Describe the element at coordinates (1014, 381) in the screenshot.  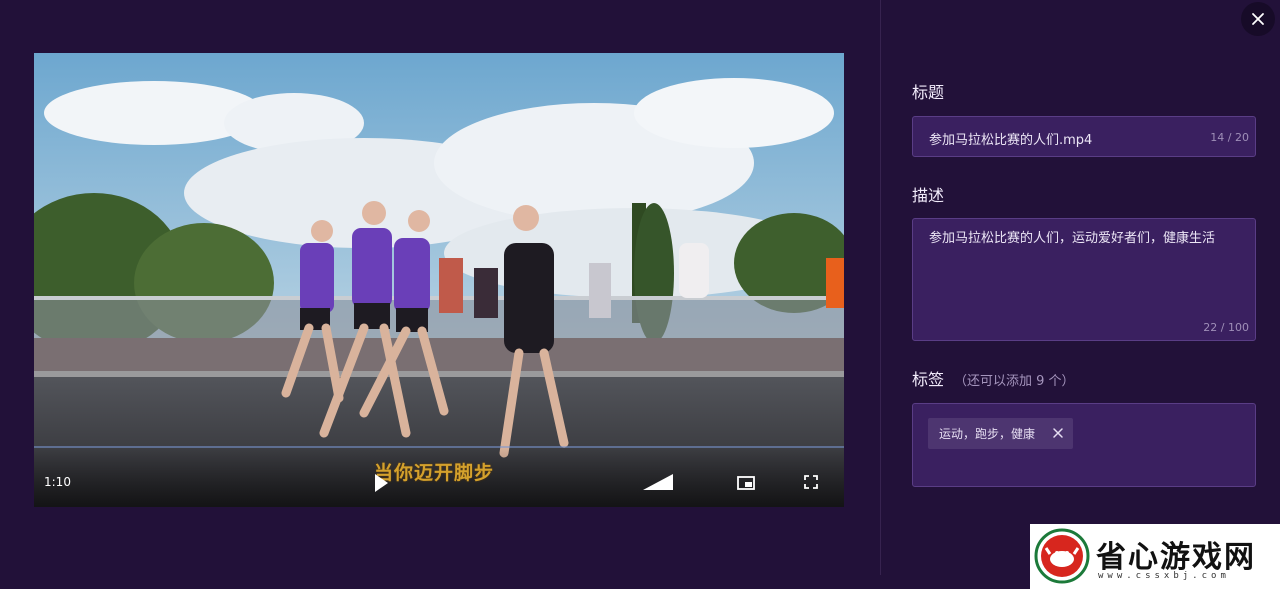
I see `tags-hint: （还可以添加 9 个）` at that location.